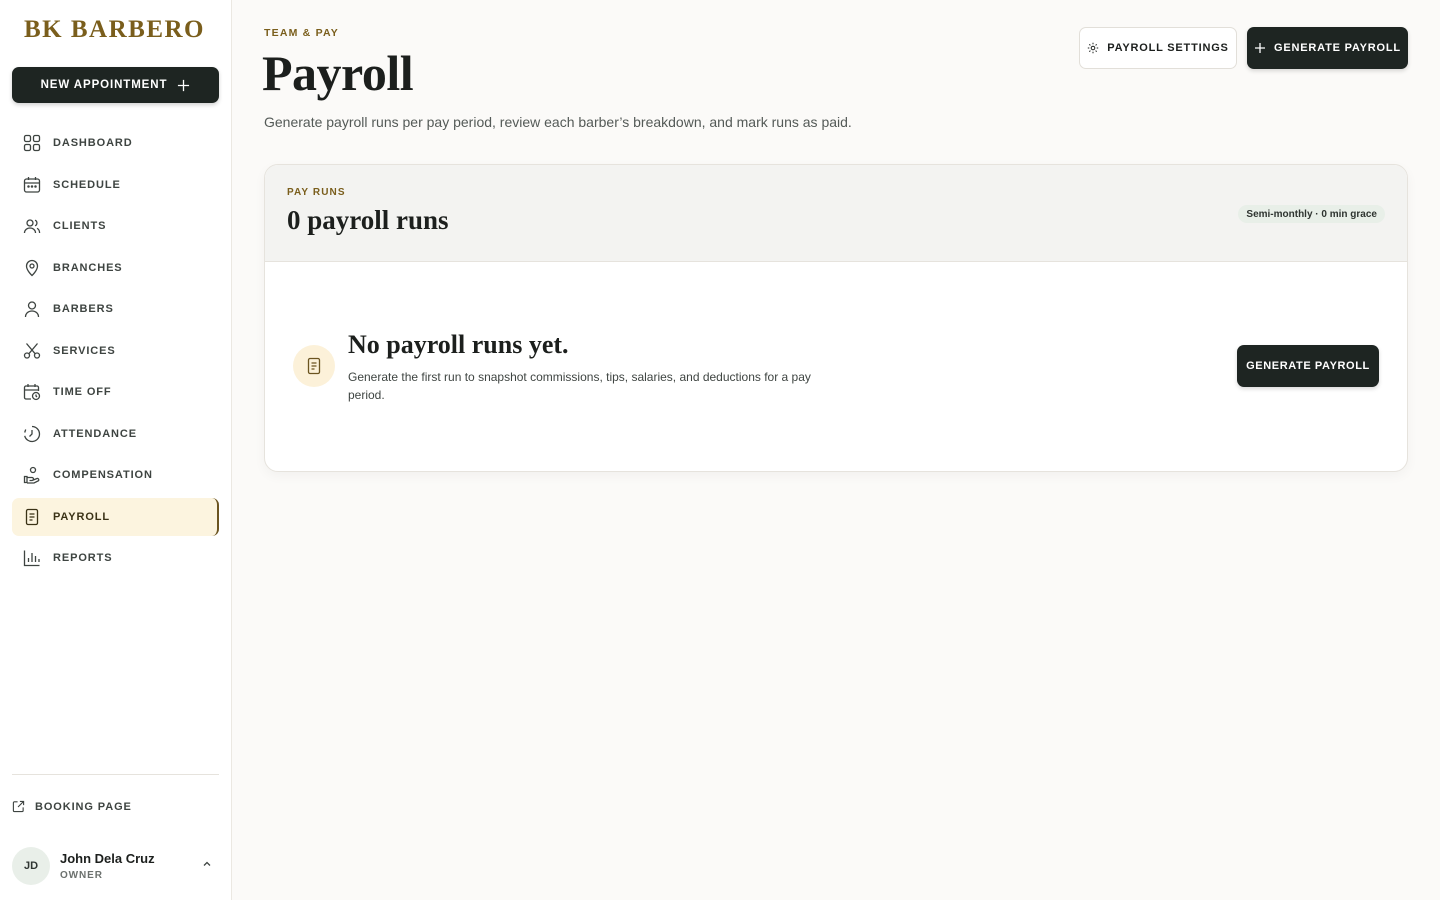 The image size is (1440, 900). I want to click on user-role: OWNER, so click(81, 875).